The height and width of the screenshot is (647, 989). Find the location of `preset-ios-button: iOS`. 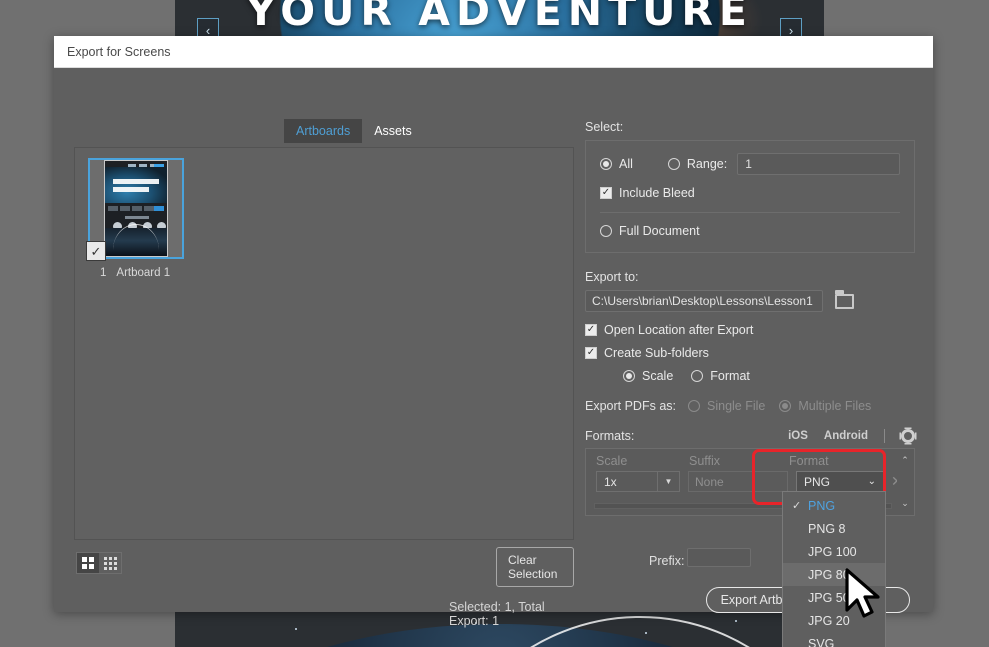

preset-ios-button: iOS is located at coordinates (798, 436).